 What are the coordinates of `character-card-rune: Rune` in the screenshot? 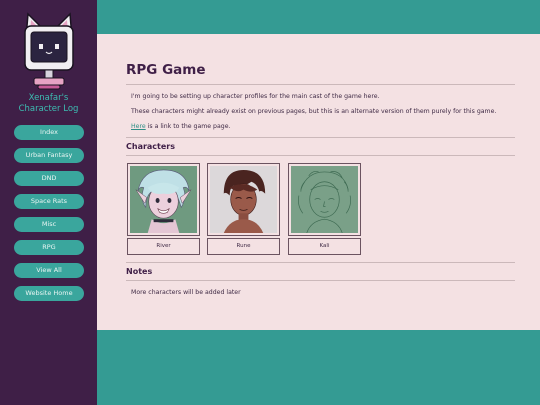 It's located at (243, 209).